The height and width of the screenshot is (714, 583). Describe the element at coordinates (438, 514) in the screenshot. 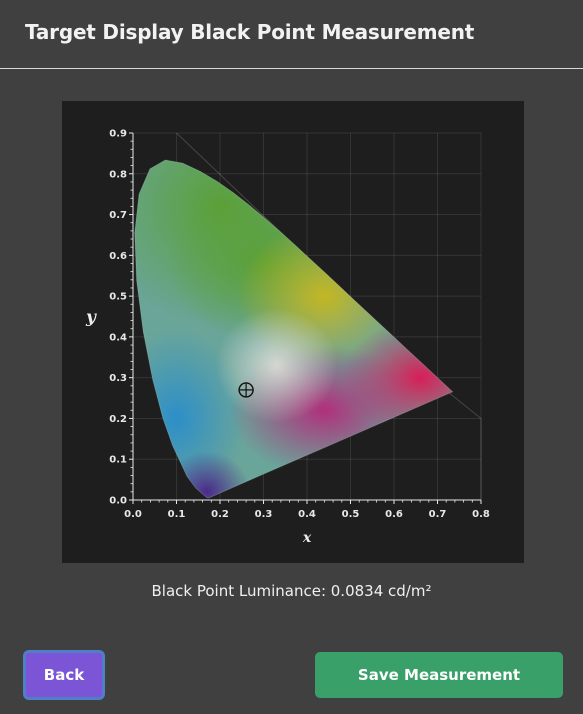

I see `x-tick-label: 0.7` at that location.